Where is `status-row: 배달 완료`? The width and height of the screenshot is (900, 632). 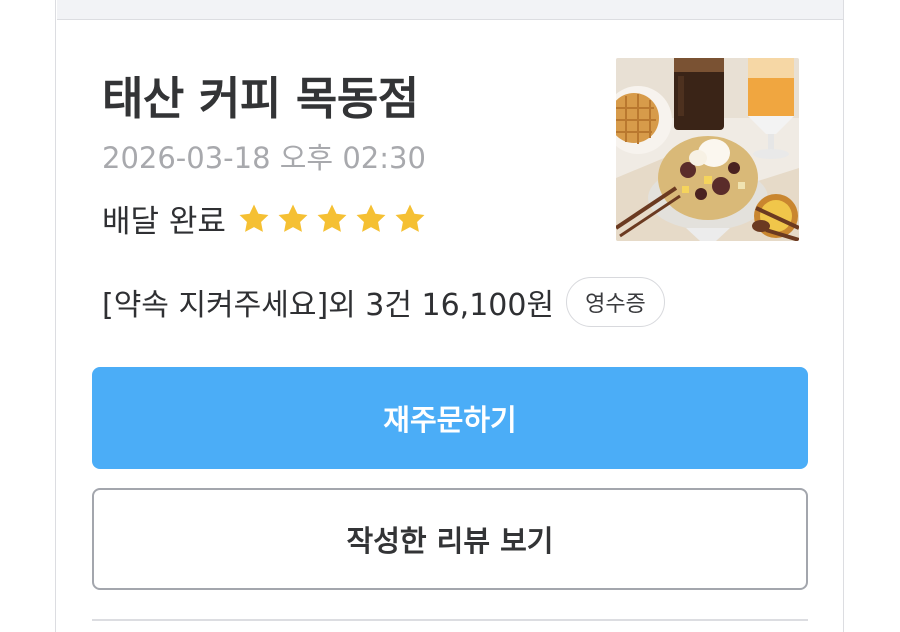 status-row: 배달 완료 is located at coordinates (265, 218).